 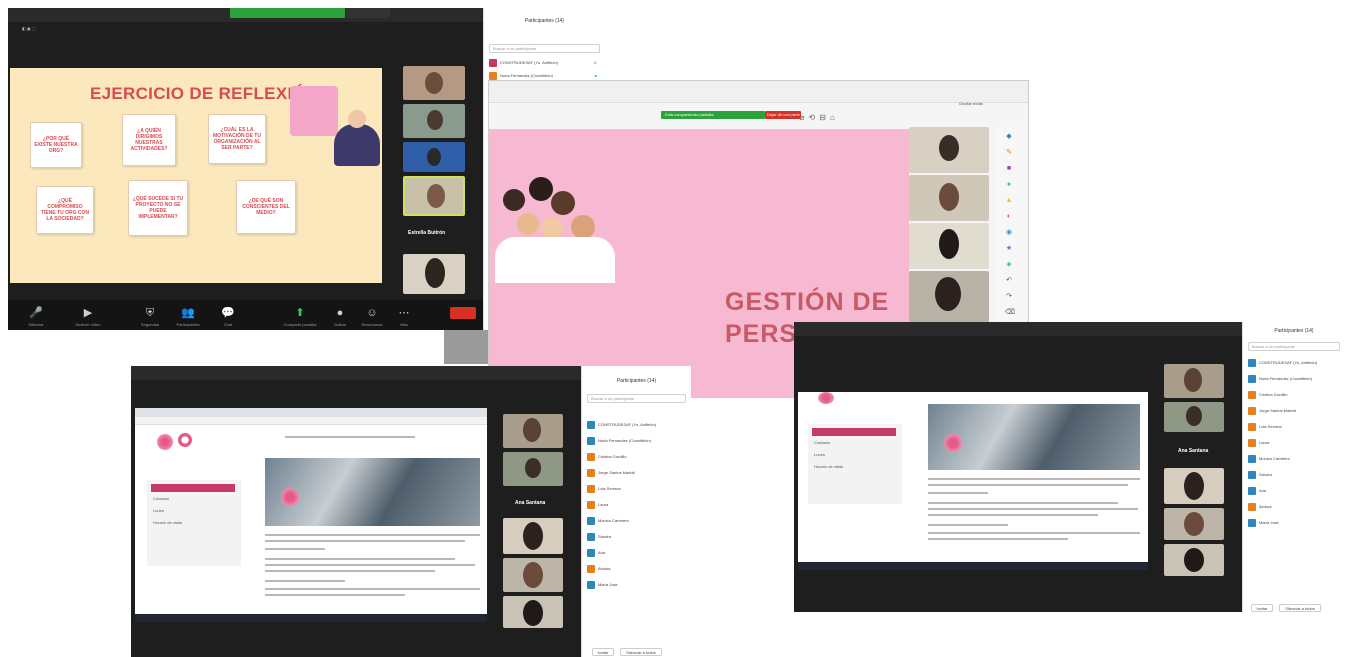 What do you see at coordinates (1009, 233) in the screenshot?
I see `color-icon: ◉` at bounding box center [1009, 233].